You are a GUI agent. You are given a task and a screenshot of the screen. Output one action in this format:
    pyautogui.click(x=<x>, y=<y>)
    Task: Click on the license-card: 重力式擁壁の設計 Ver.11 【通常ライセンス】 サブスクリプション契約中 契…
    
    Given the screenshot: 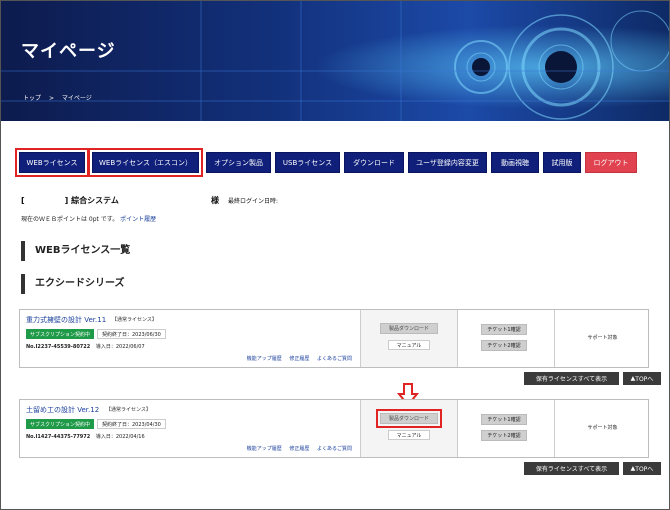 What is the action you would take?
    pyautogui.click(x=334, y=338)
    